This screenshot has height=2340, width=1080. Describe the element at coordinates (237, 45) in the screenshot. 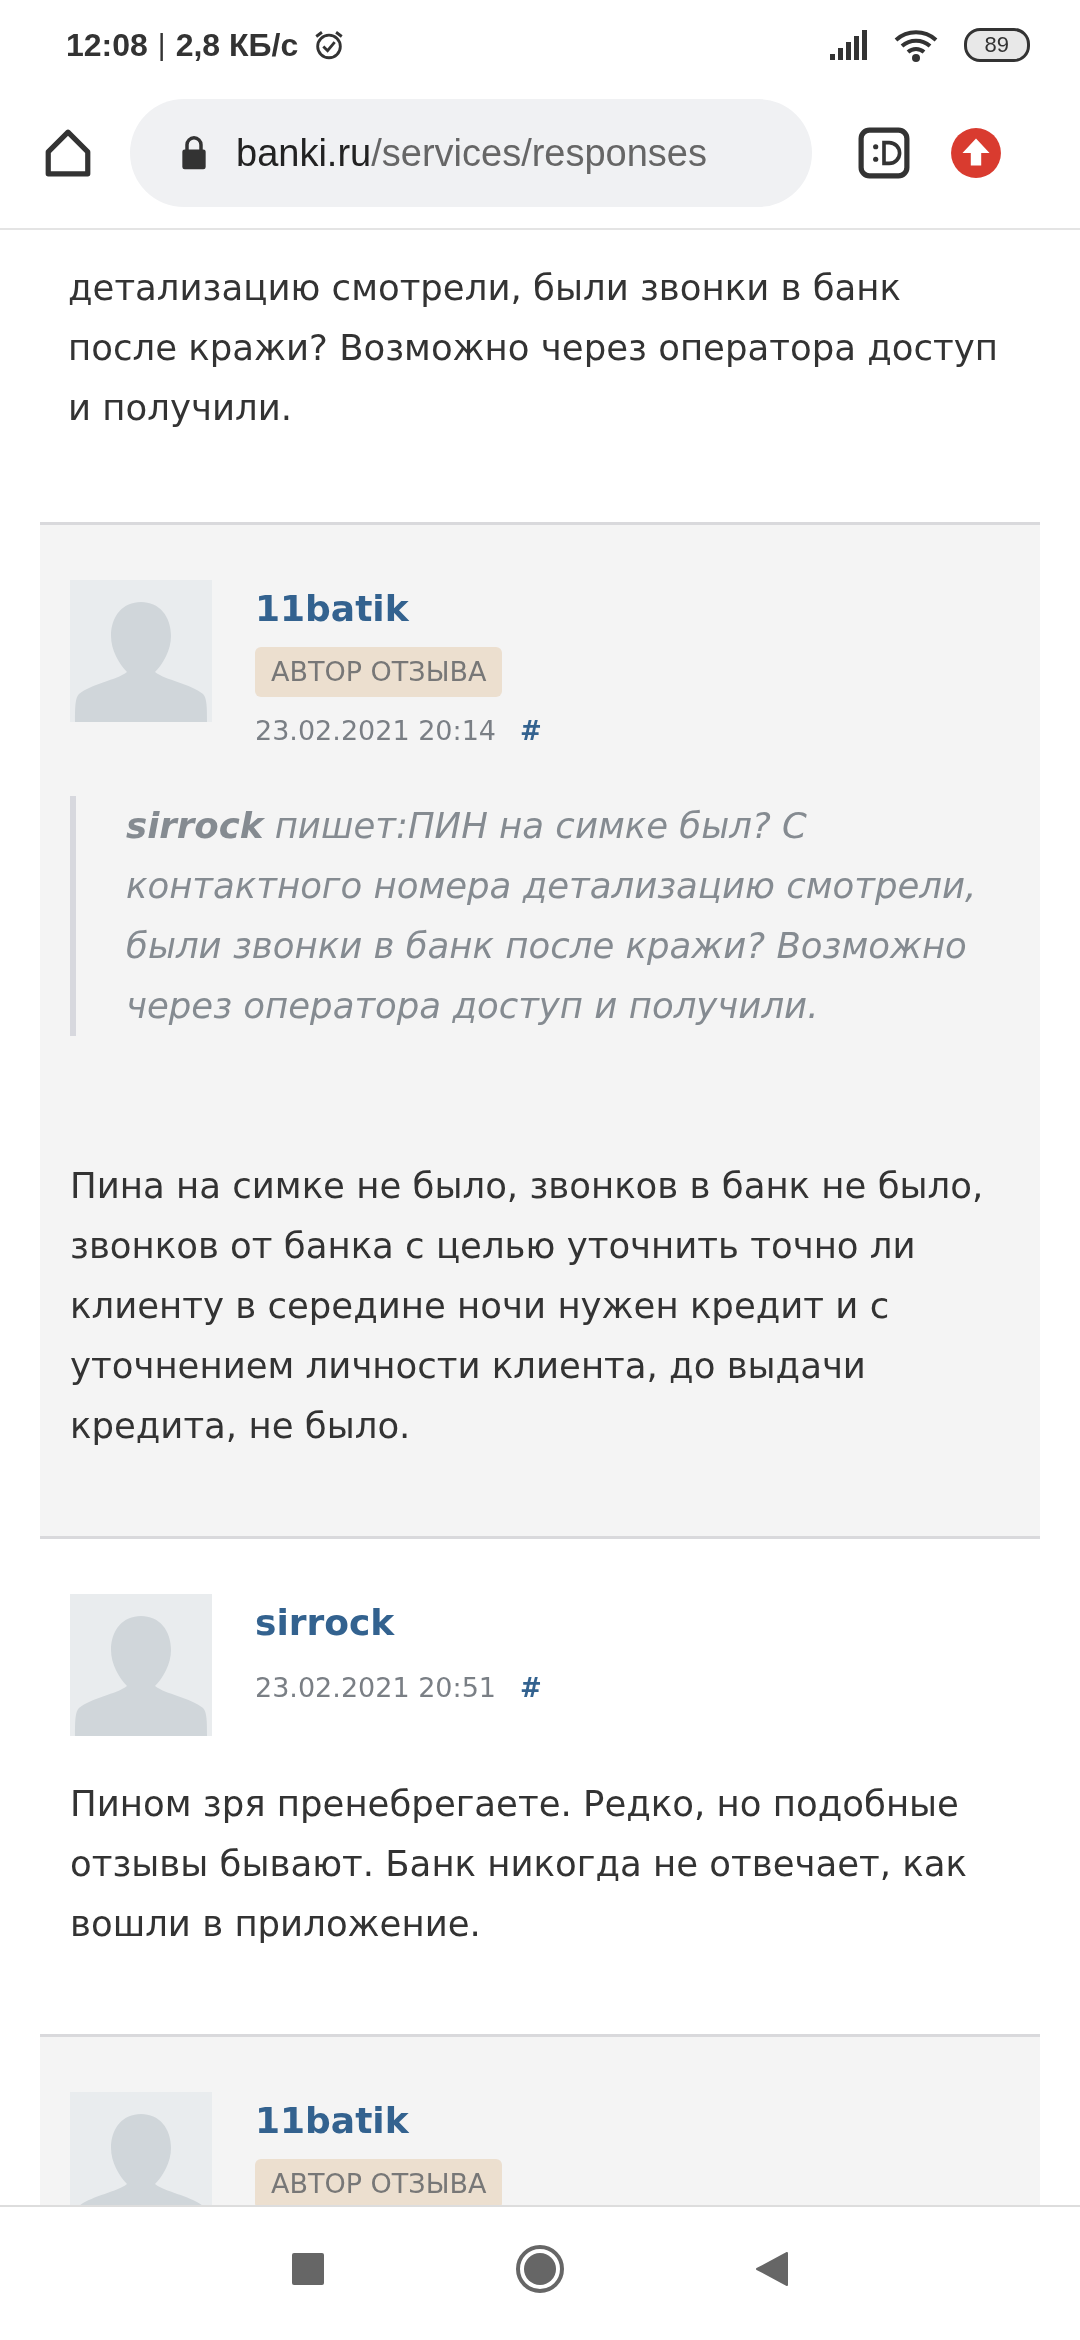

I see `network-speed: 2,8 КБ/с` at that location.